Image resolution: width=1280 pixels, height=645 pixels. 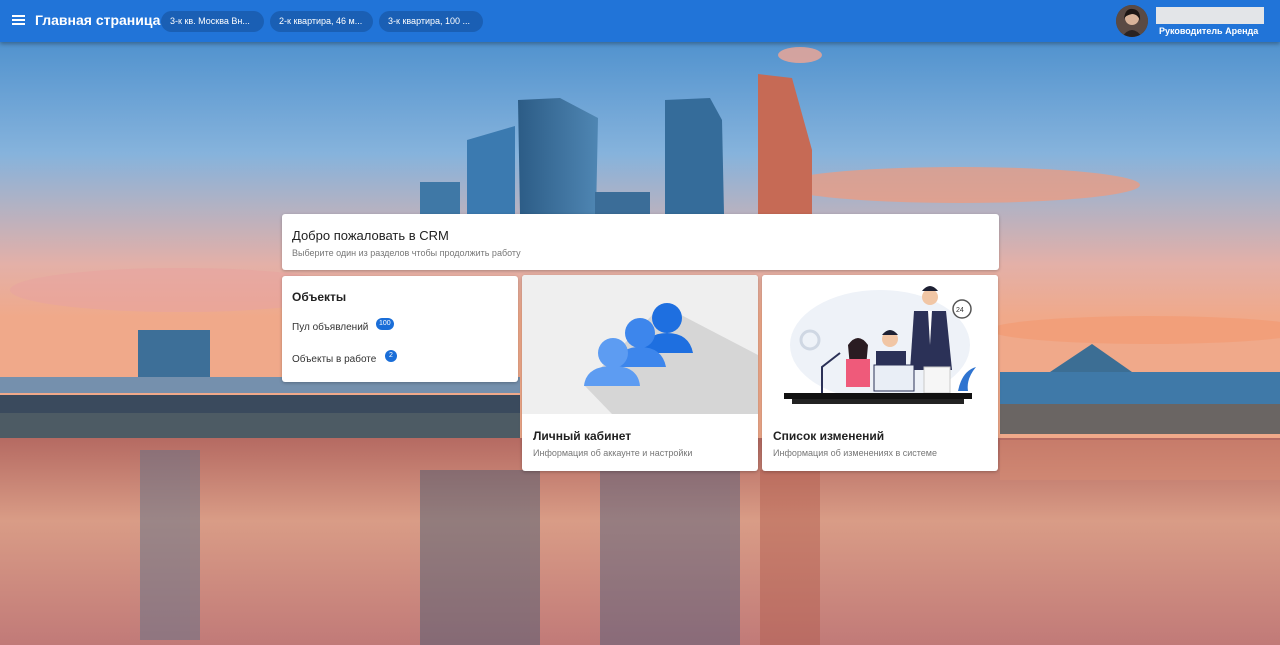 What do you see at coordinates (385, 324) in the screenshot?
I see `ads-pool-badge: 100` at bounding box center [385, 324].